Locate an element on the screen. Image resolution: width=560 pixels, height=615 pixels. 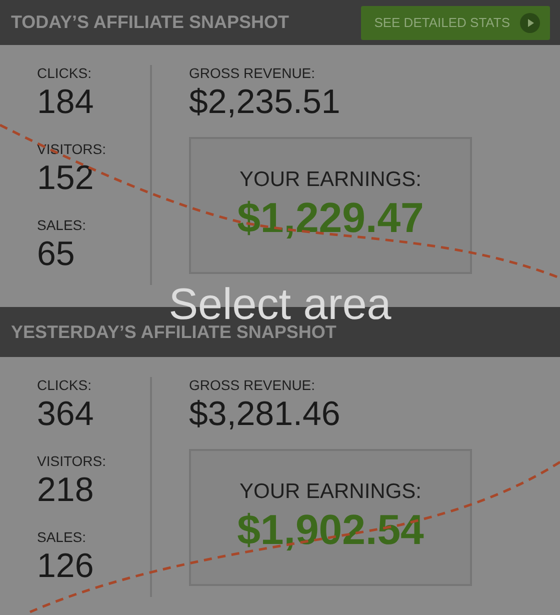
gross-revenue-value: $3,281.46 is located at coordinates (264, 414).